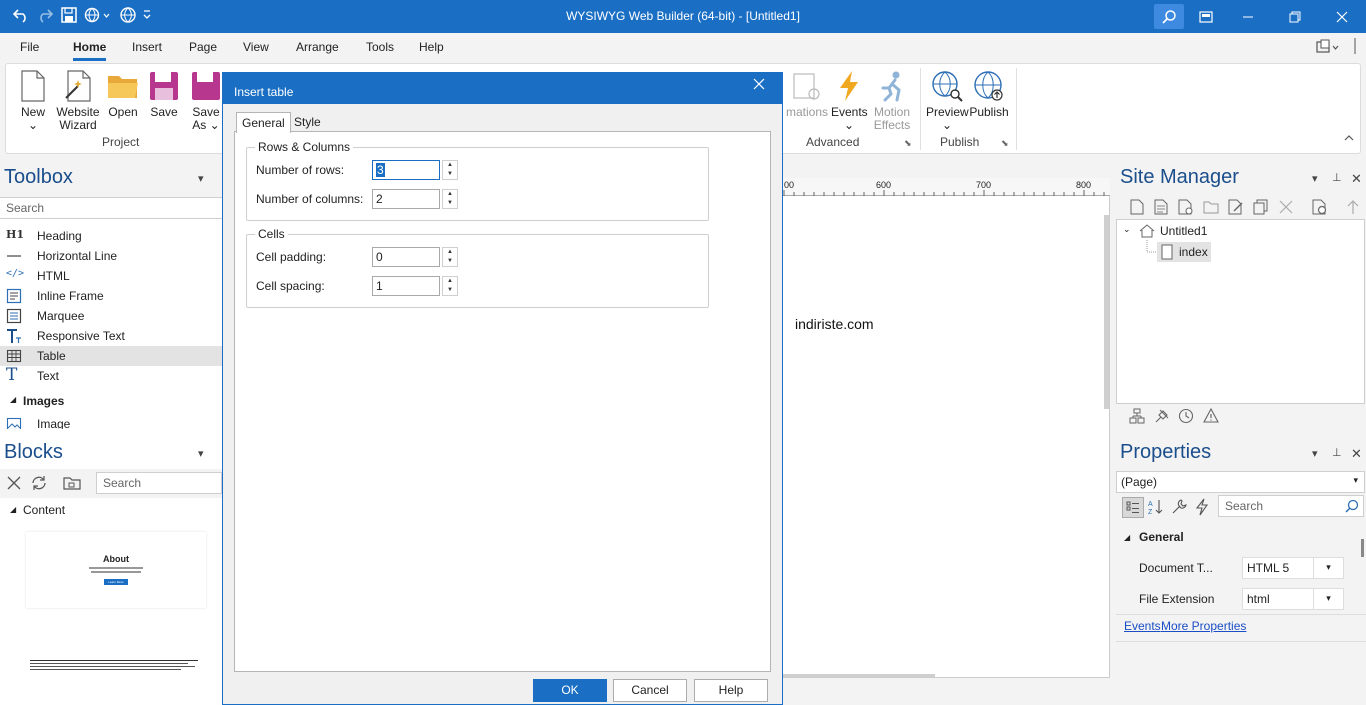 The width and height of the screenshot is (1366, 705). I want to click on cell-padding-input: 0, so click(406, 257).